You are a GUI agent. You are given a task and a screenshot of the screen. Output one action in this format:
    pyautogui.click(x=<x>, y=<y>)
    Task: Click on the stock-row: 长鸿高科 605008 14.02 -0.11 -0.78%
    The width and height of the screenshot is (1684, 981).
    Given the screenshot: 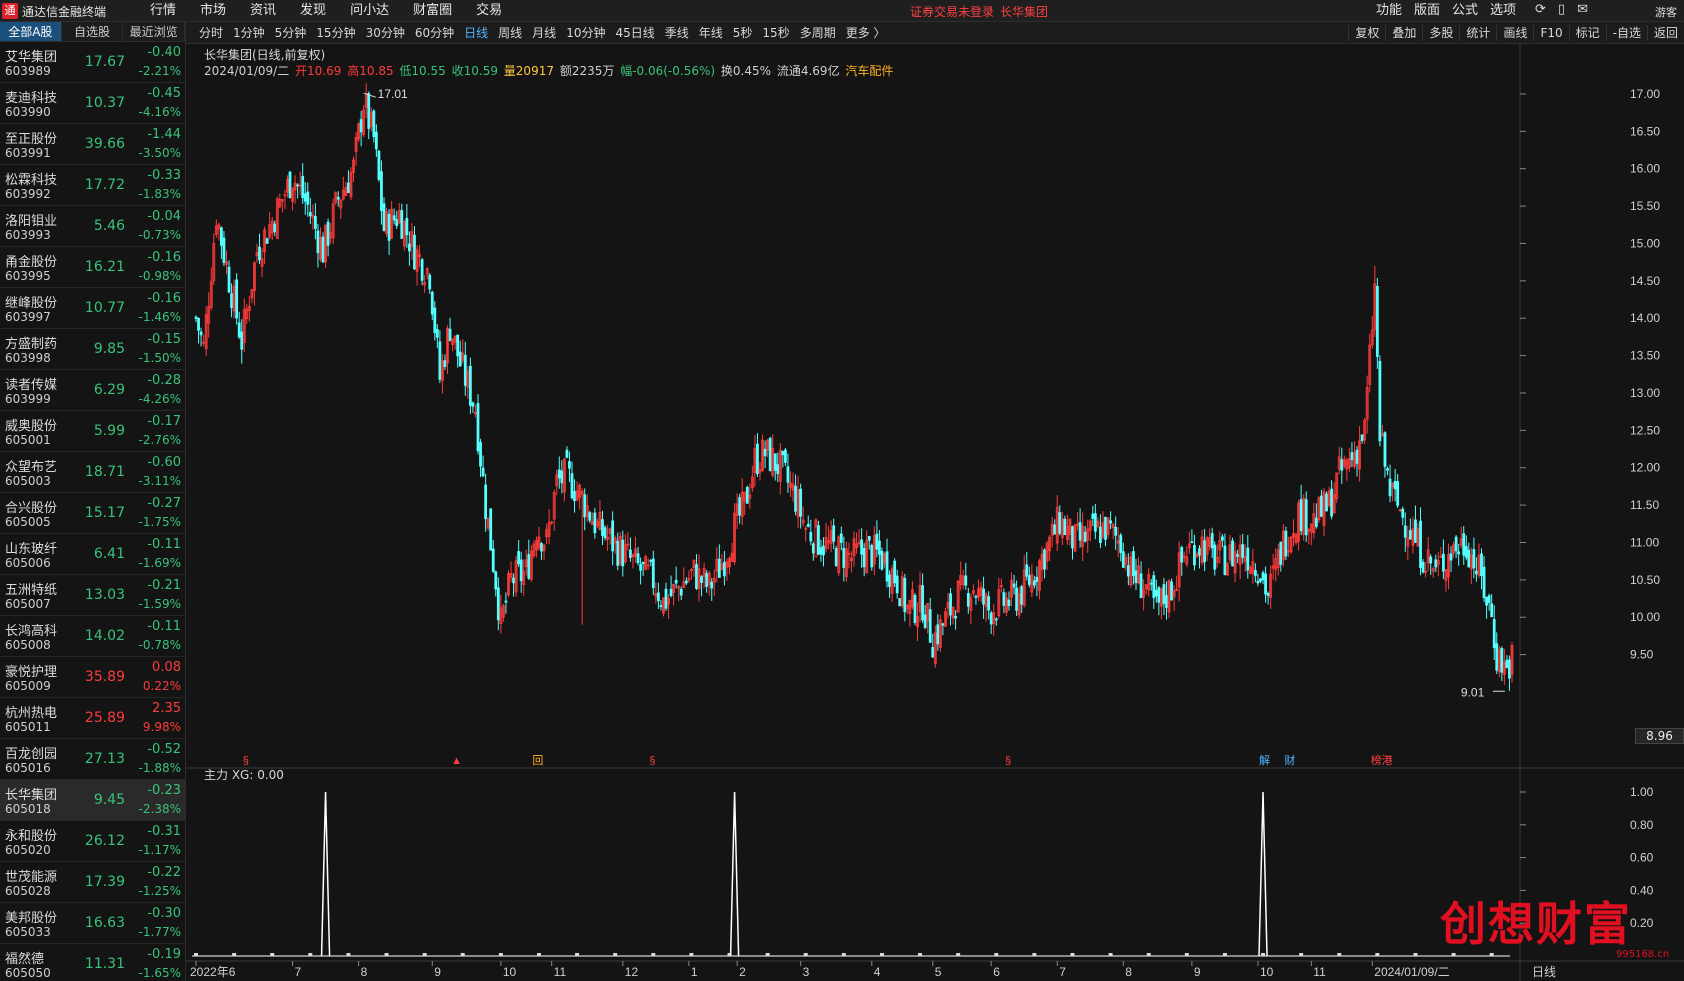 What is the action you would take?
    pyautogui.click(x=92, y=636)
    